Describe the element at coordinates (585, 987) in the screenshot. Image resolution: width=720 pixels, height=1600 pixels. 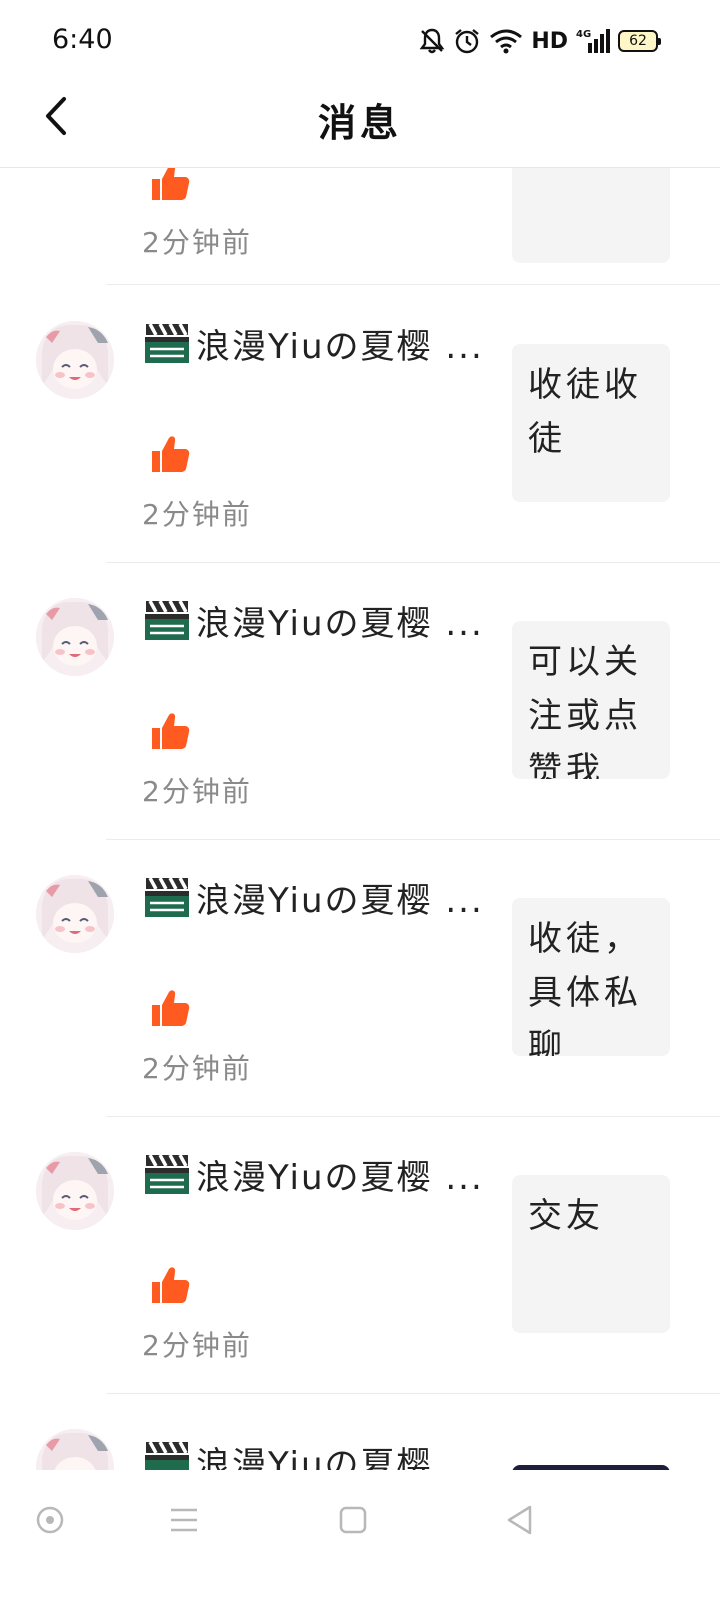
I see `content-preview-text: 收徒，具体私聊` at that location.